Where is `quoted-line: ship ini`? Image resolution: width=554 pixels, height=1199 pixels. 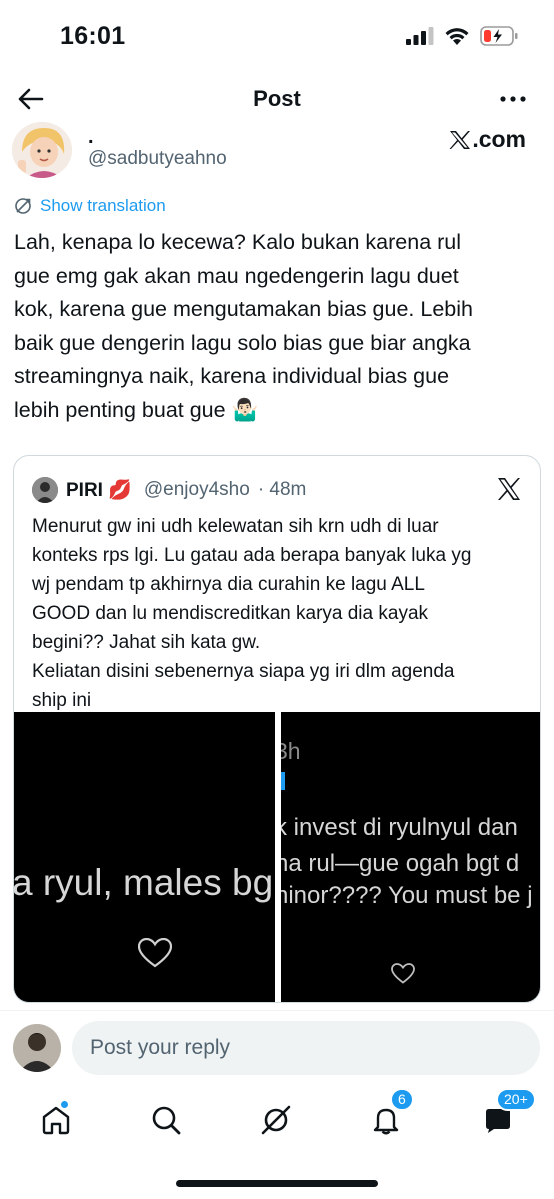 quoted-line: ship ini is located at coordinates (62, 700).